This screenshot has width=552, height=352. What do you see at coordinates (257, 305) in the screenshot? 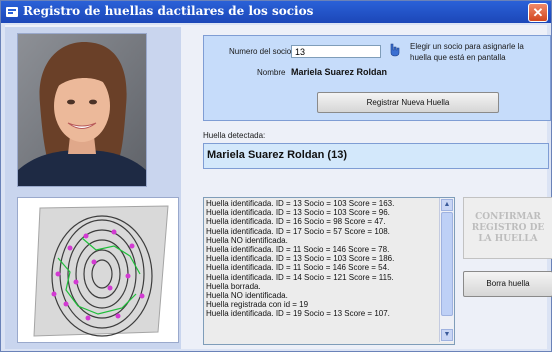
I see `log-line: Huella registrada con id = 19` at bounding box center [257, 305].